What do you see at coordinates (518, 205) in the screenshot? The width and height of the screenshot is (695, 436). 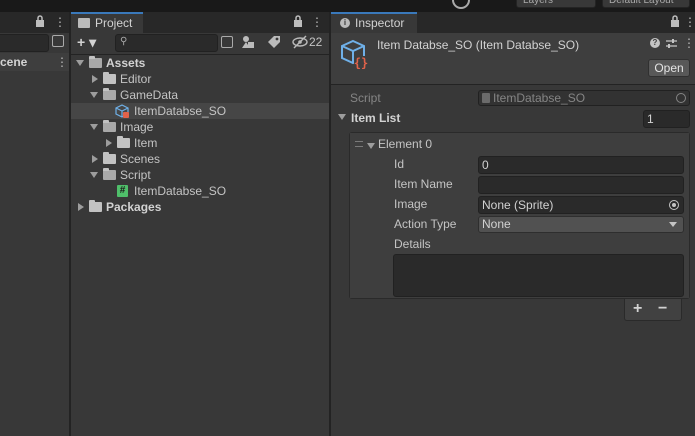 I see `image-object-value: None (Sprite)` at bounding box center [518, 205].